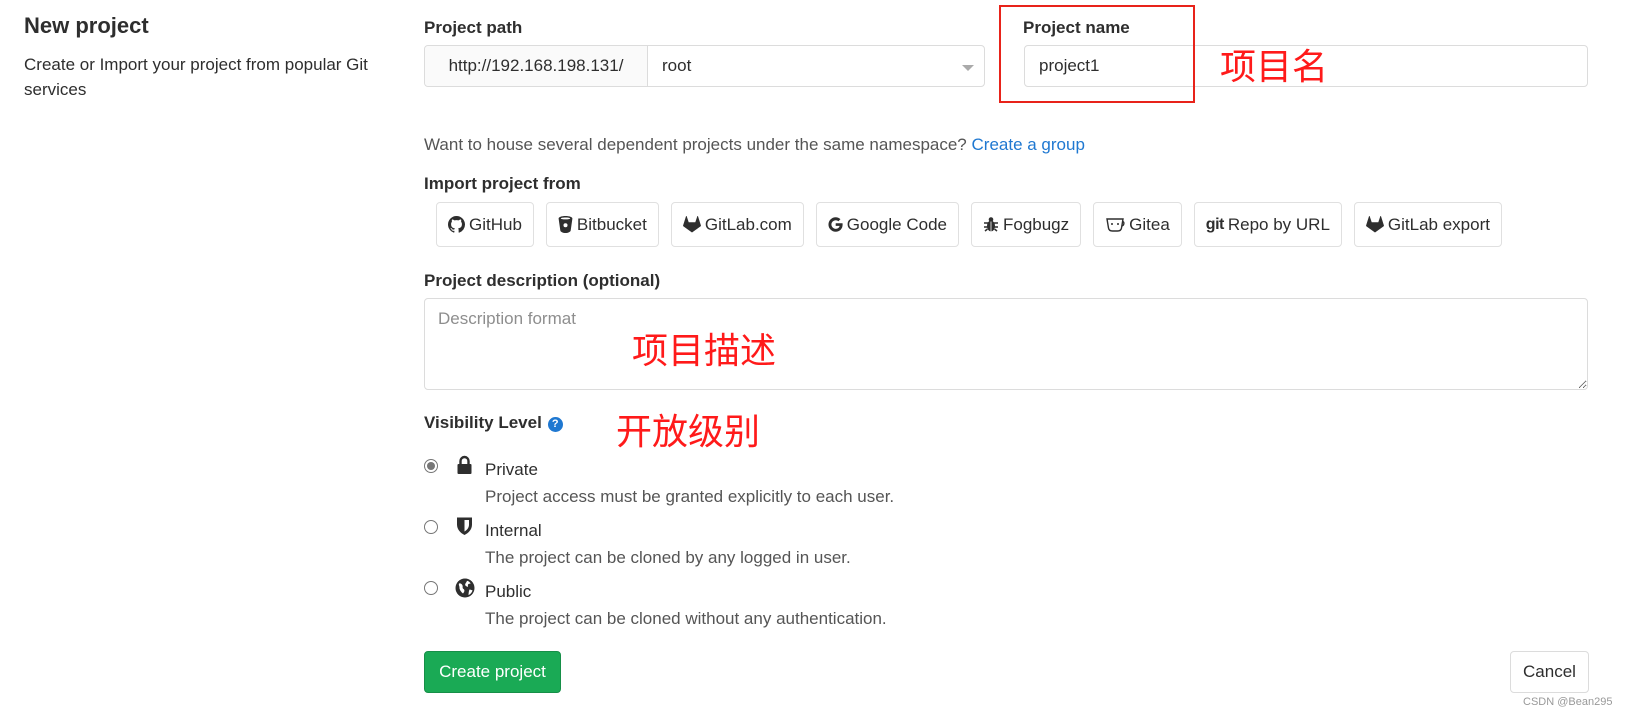  I want to click on import-gitea-label: Gitea, so click(1149, 224).